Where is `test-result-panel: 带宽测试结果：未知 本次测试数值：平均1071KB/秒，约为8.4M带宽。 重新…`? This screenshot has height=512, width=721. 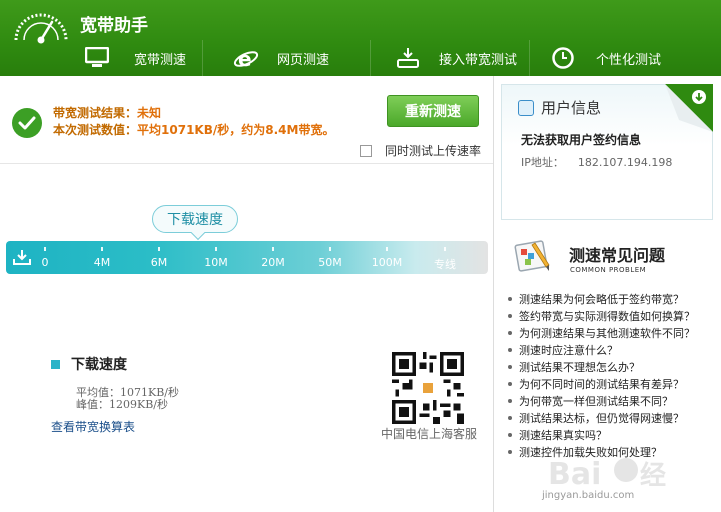
test-result-panel: 带宽测试结果：未知 本次测试数值：平均1071KB/秒，约为8.4M带宽。 重新… is located at coordinates (246, 120).